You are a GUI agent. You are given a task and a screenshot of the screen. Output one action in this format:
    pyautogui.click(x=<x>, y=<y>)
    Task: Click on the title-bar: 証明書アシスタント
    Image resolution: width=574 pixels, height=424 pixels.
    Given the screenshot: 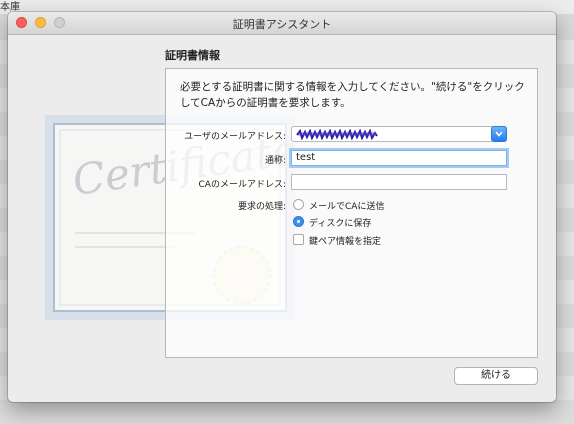 What is the action you would take?
    pyautogui.click(x=282, y=23)
    